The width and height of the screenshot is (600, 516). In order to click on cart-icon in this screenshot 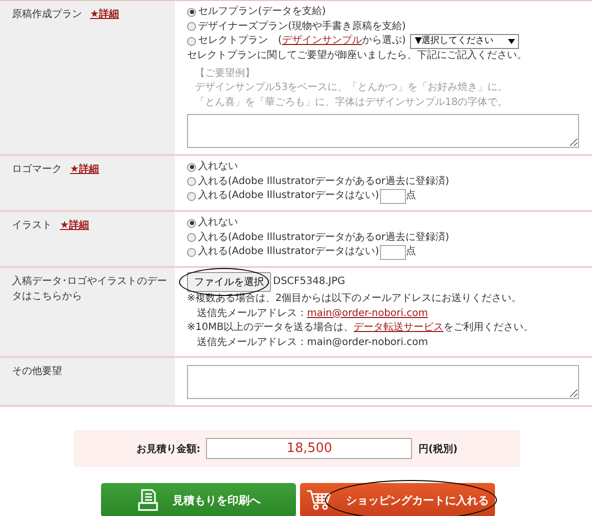, I will do `click(319, 500)`.